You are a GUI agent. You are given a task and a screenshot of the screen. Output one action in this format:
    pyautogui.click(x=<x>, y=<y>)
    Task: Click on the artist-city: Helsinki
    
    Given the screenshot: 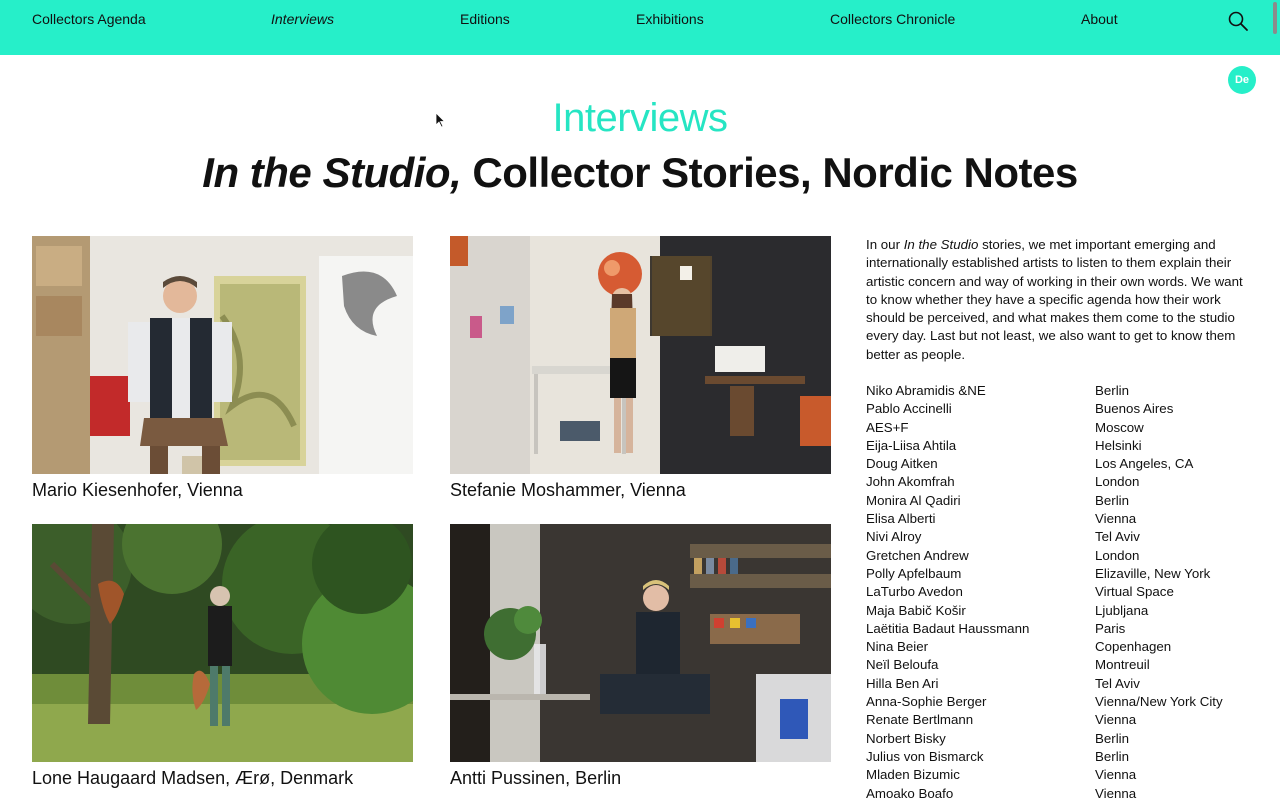 What is the action you would take?
    pyautogui.click(x=1118, y=445)
    